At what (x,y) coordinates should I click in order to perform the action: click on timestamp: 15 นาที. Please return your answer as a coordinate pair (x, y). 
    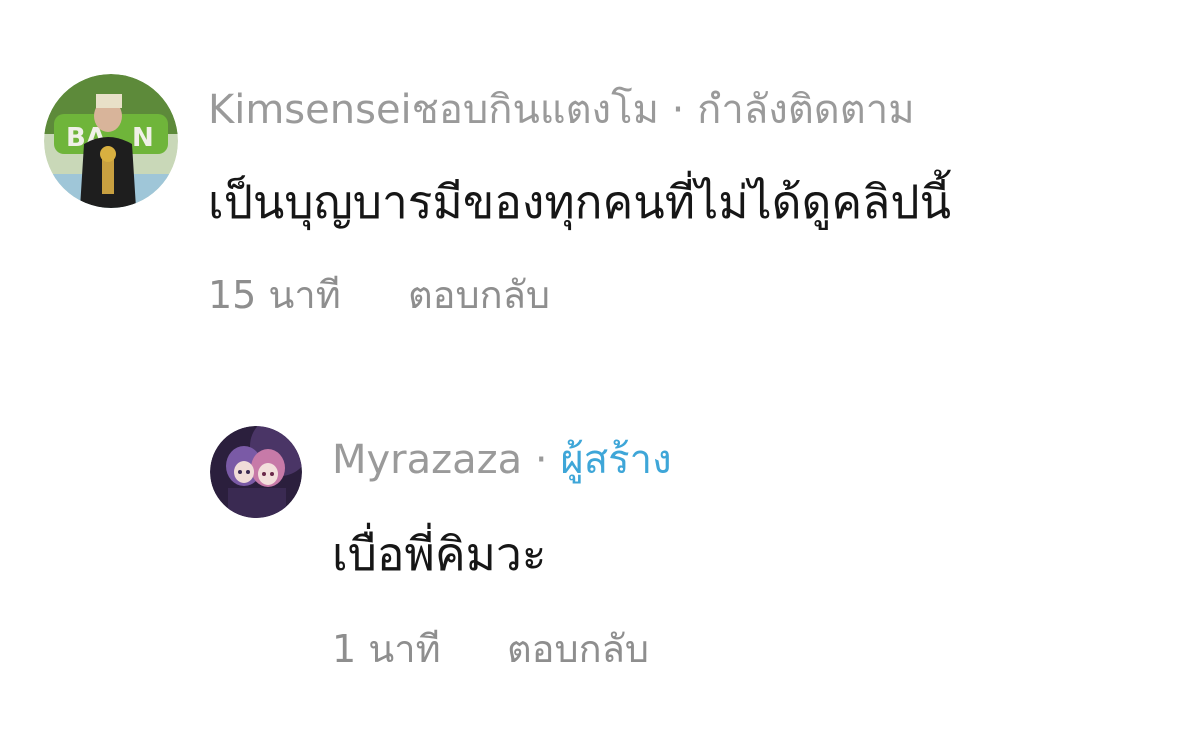
    Looking at the image, I should click on (274, 295).